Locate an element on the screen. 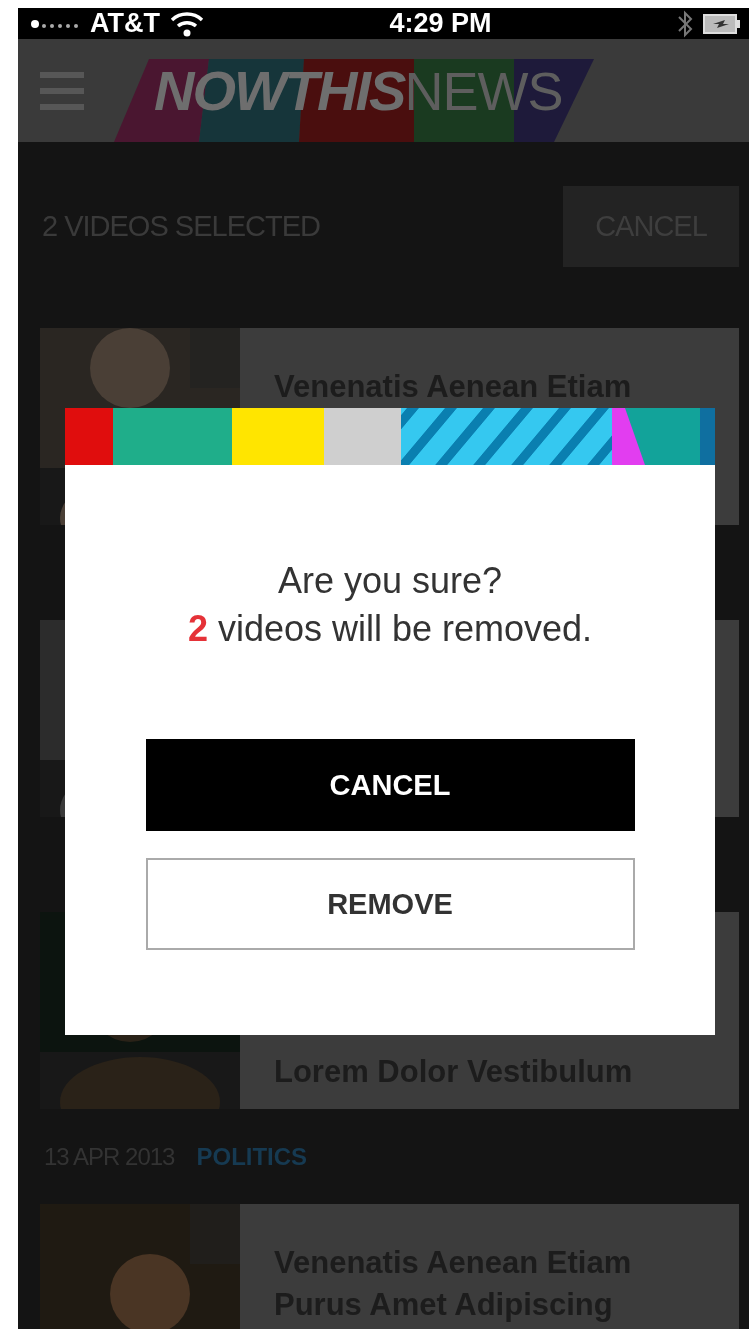  signal-icon is located at coordinates (55, 23).